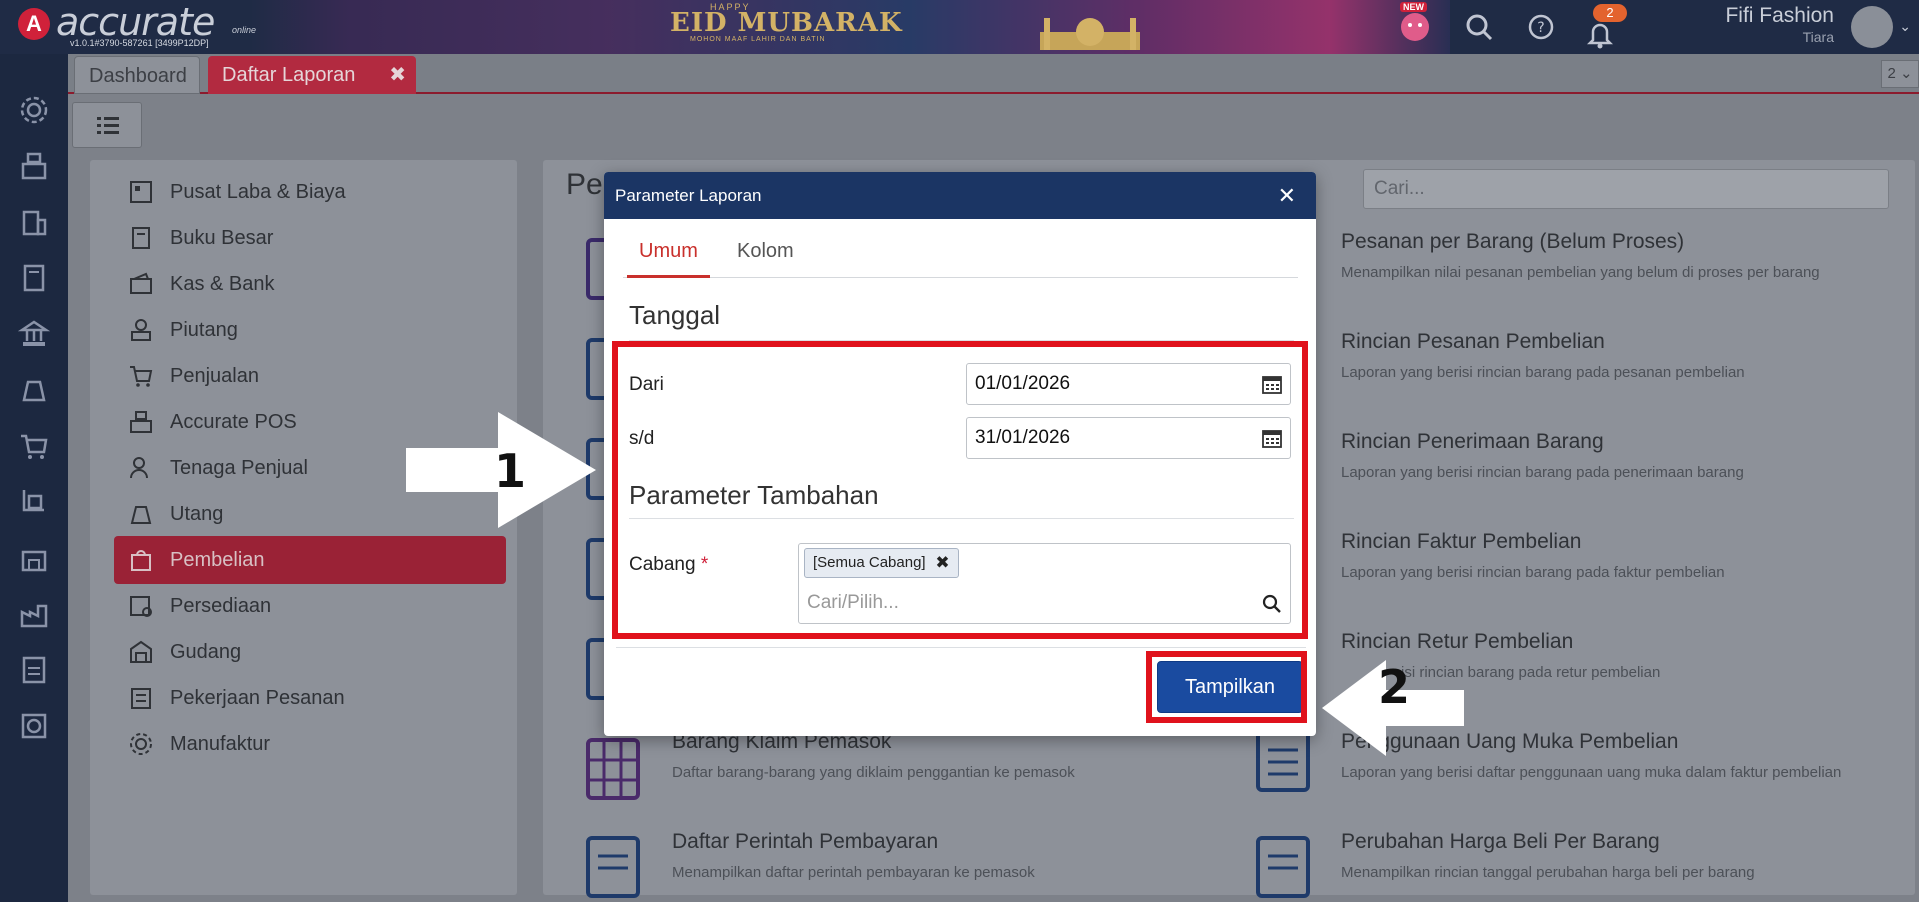 The height and width of the screenshot is (902, 1919). What do you see at coordinates (310, 698) in the screenshot?
I see `sidebar-item-pekerjaan-pesanan: Pekerjaan Pesanan` at bounding box center [310, 698].